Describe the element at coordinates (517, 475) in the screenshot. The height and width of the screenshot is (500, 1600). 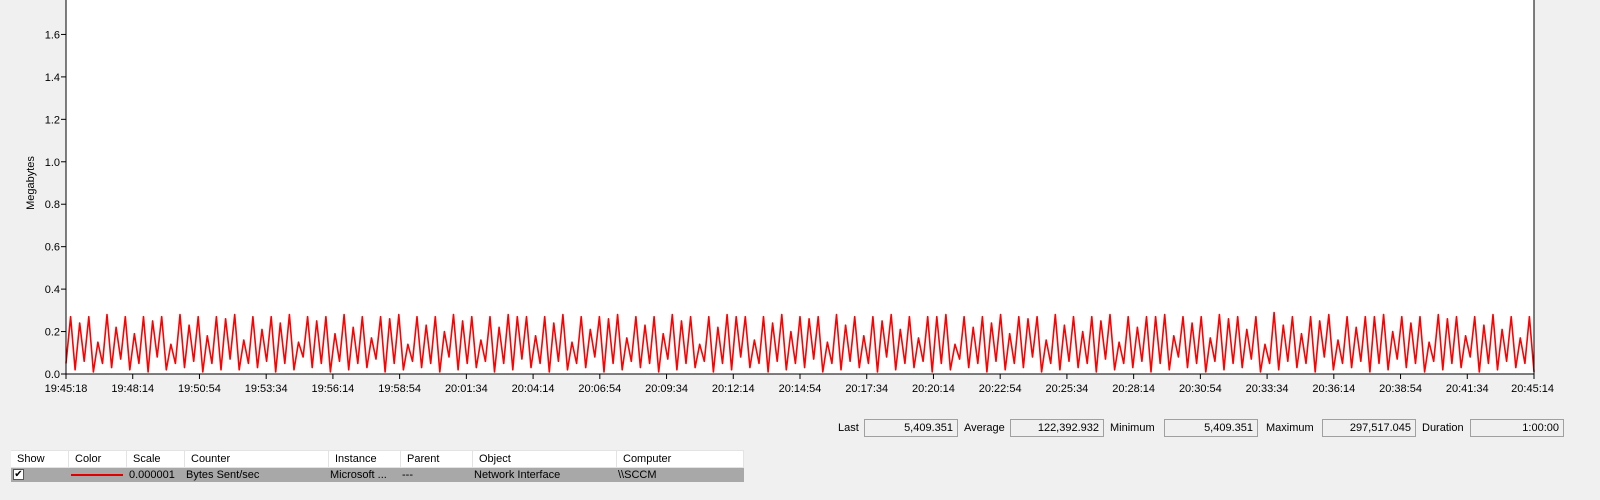
I see `cell-object: Network Interface` at that location.